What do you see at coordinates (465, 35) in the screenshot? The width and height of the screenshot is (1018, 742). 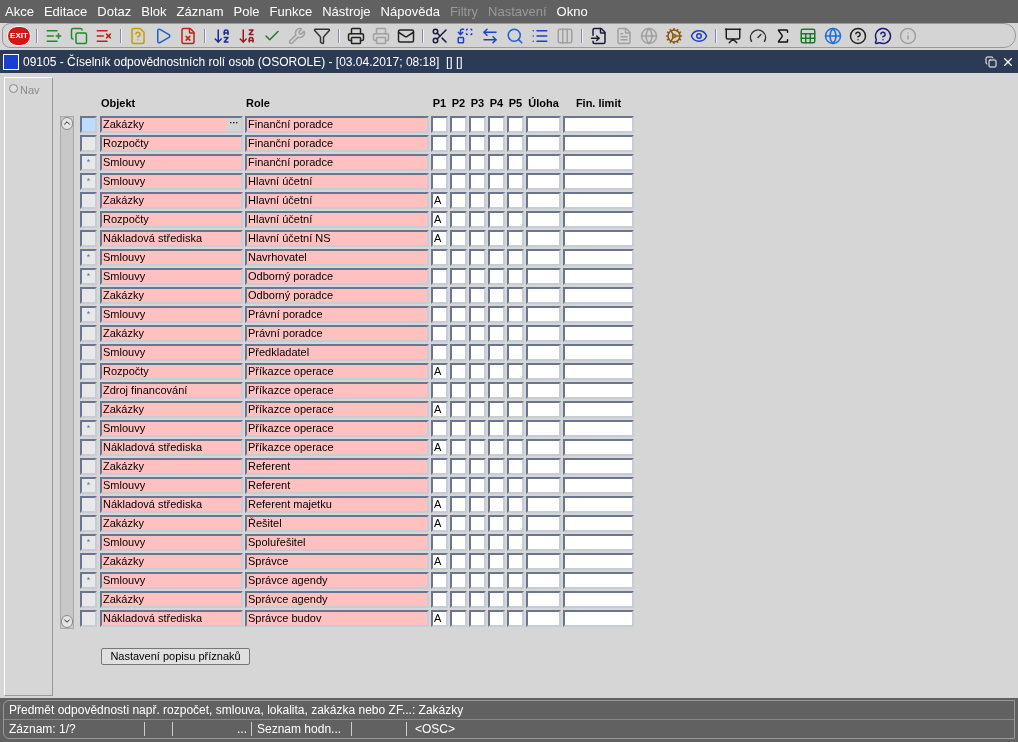 I see `replace-icon` at bounding box center [465, 35].